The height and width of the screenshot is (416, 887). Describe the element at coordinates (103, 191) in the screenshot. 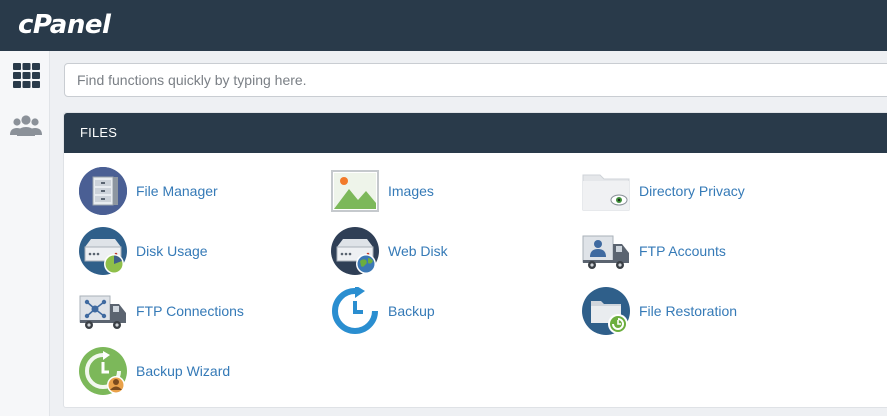

I see `file-manager-icon` at that location.